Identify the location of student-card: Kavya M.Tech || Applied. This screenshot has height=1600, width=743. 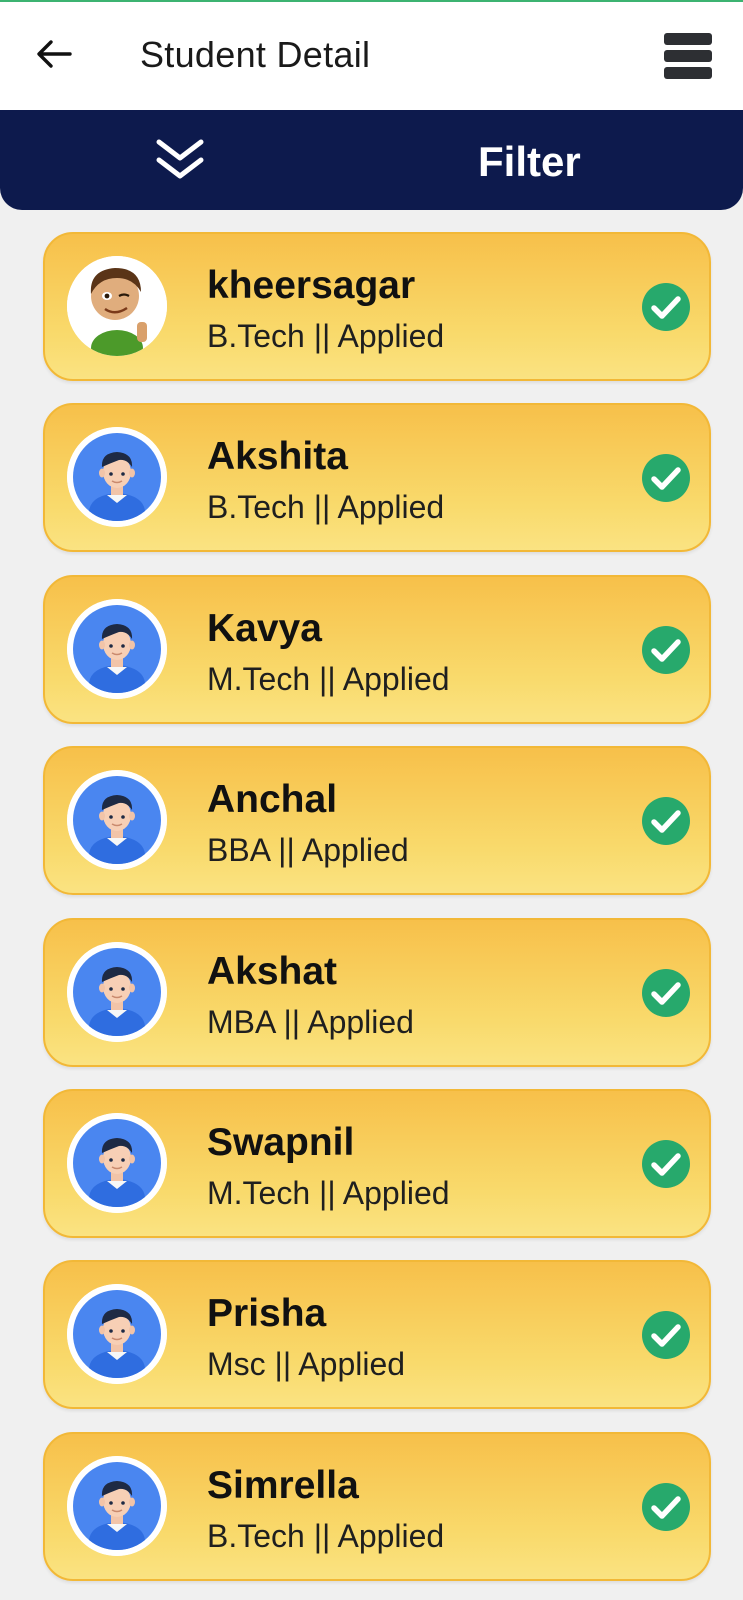
(377, 649).